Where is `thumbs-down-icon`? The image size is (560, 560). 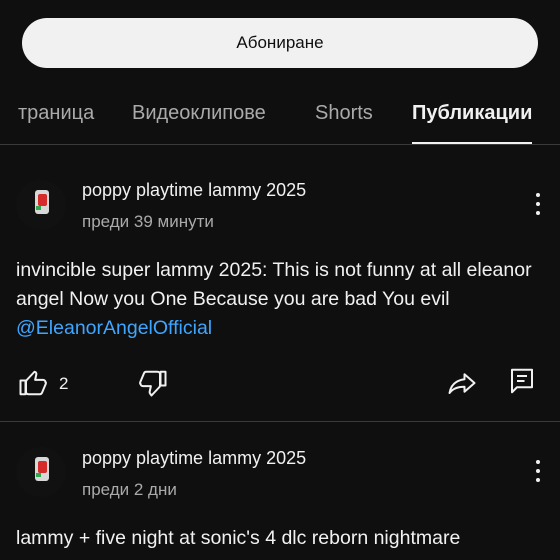 thumbs-down-icon is located at coordinates (153, 383).